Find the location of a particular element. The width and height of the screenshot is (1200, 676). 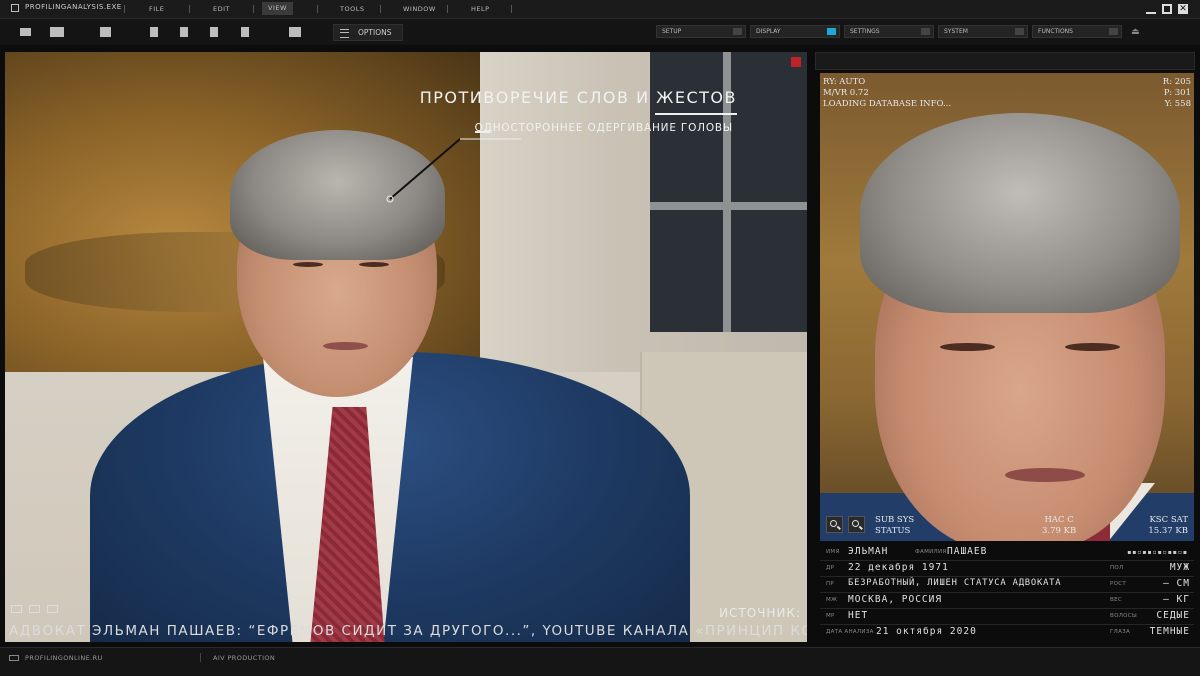

options-button: OPTIONS is located at coordinates (368, 32).